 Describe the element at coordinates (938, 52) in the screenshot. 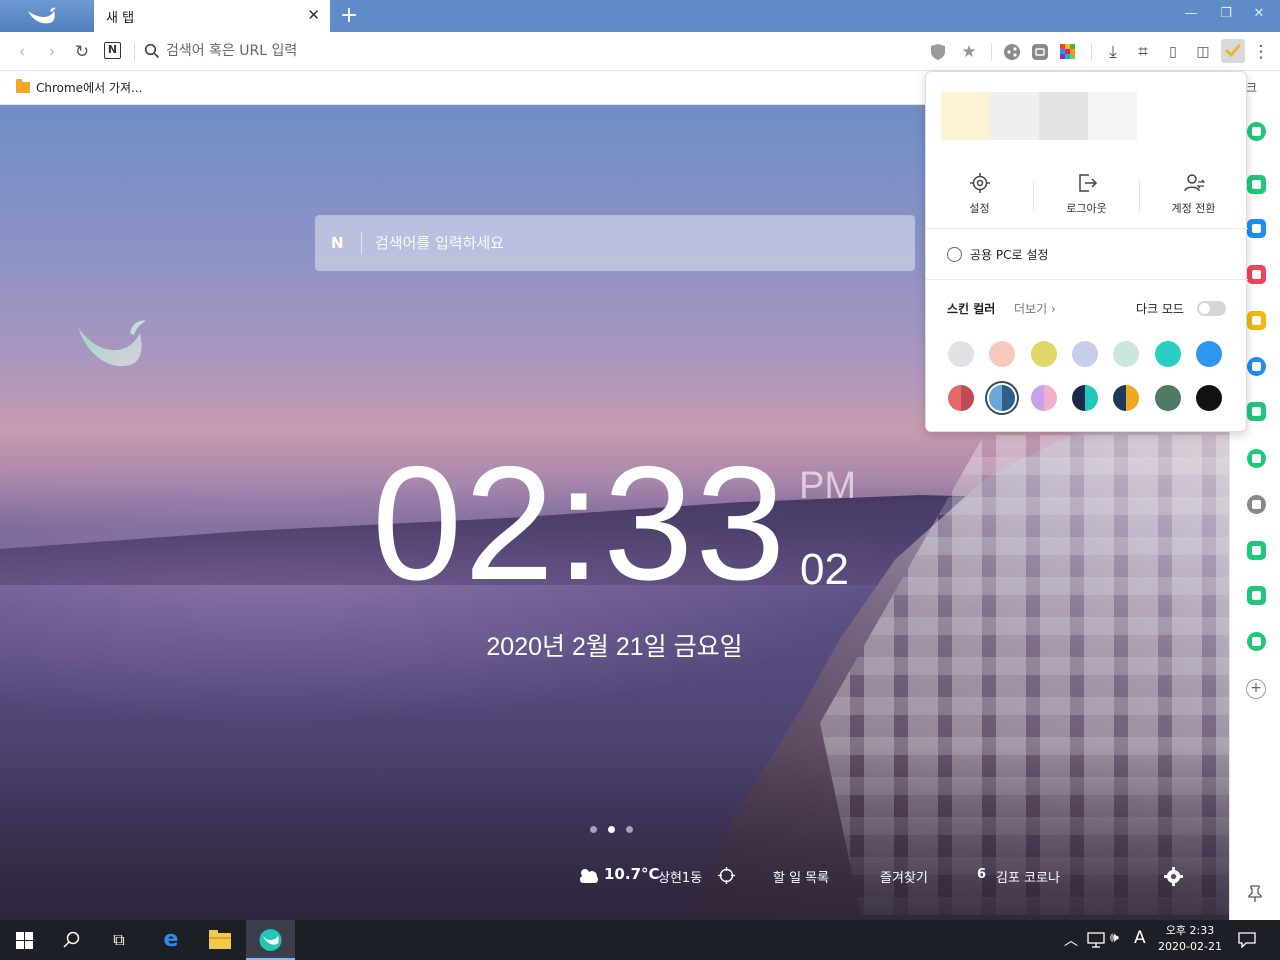

I see `shield-icon` at that location.